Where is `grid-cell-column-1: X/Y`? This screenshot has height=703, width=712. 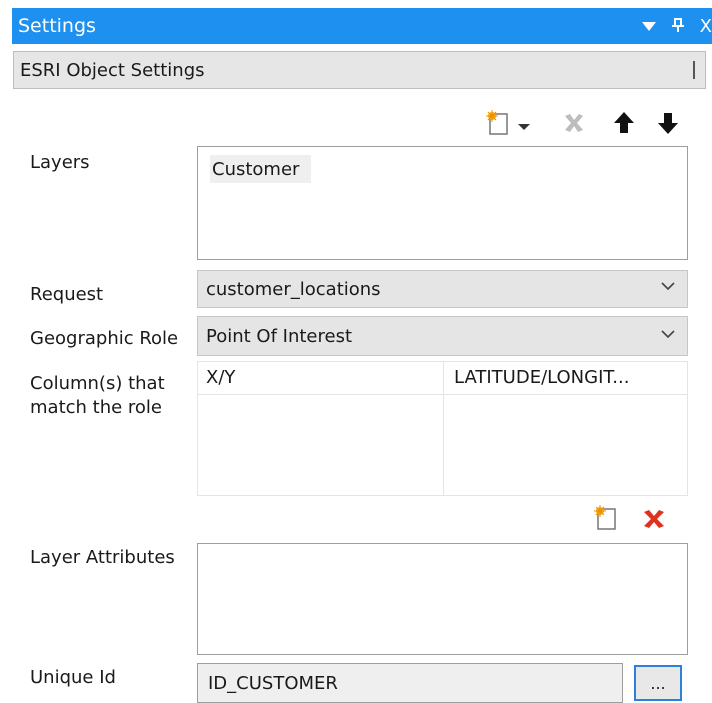 grid-cell-column-1: X/Y is located at coordinates (220, 377).